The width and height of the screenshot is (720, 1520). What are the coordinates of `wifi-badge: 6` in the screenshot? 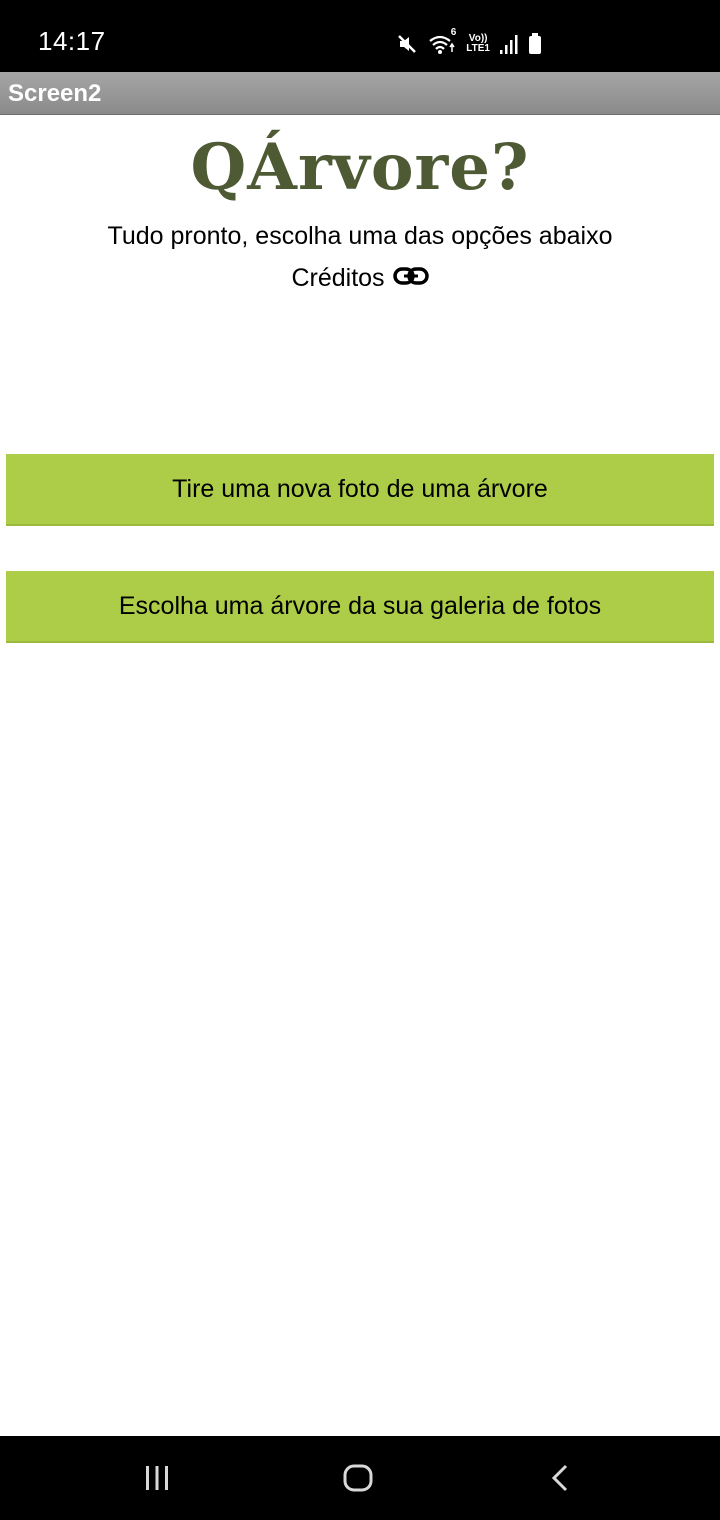 It's located at (453, 32).